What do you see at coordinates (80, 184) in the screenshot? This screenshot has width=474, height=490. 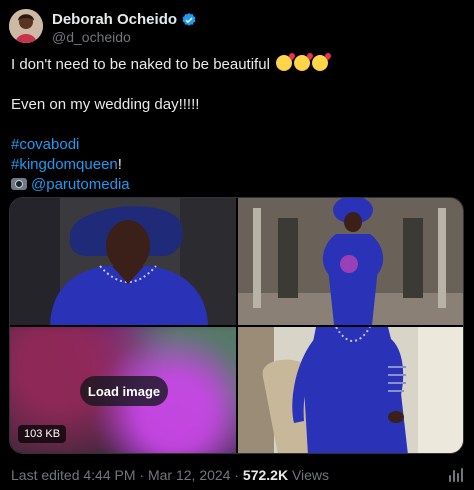 I see `mention-link: @parutomedia` at bounding box center [80, 184].